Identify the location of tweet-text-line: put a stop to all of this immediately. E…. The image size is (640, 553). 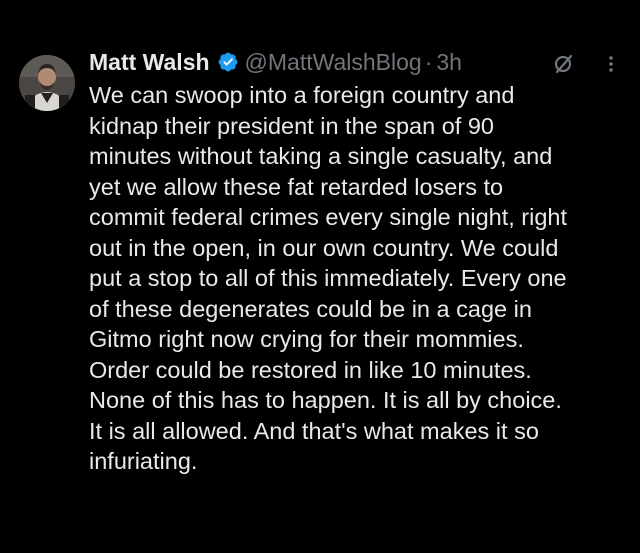
(328, 278).